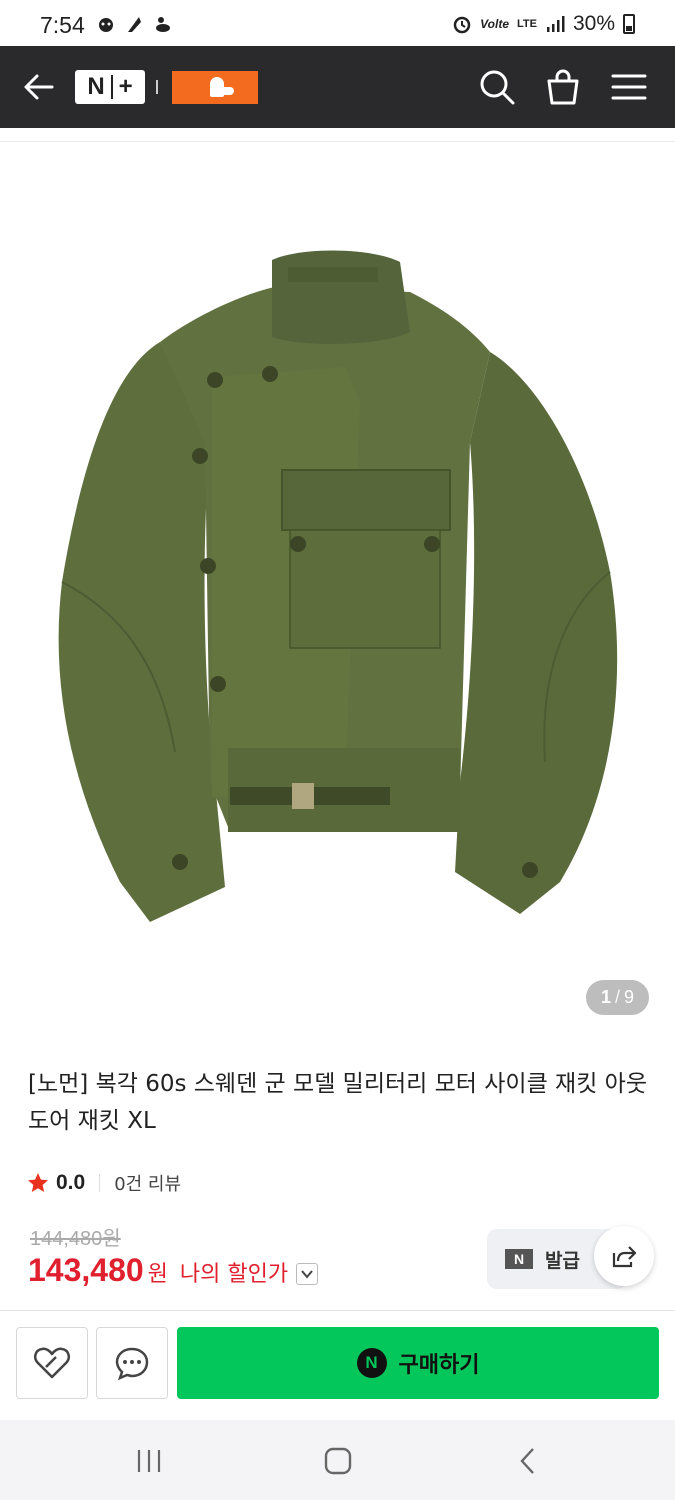 This screenshot has height=1500, width=675. What do you see at coordinates (149, 1461) in the screenshot?
I see `recent-apps-icon` at bounding box center [149, 1461].